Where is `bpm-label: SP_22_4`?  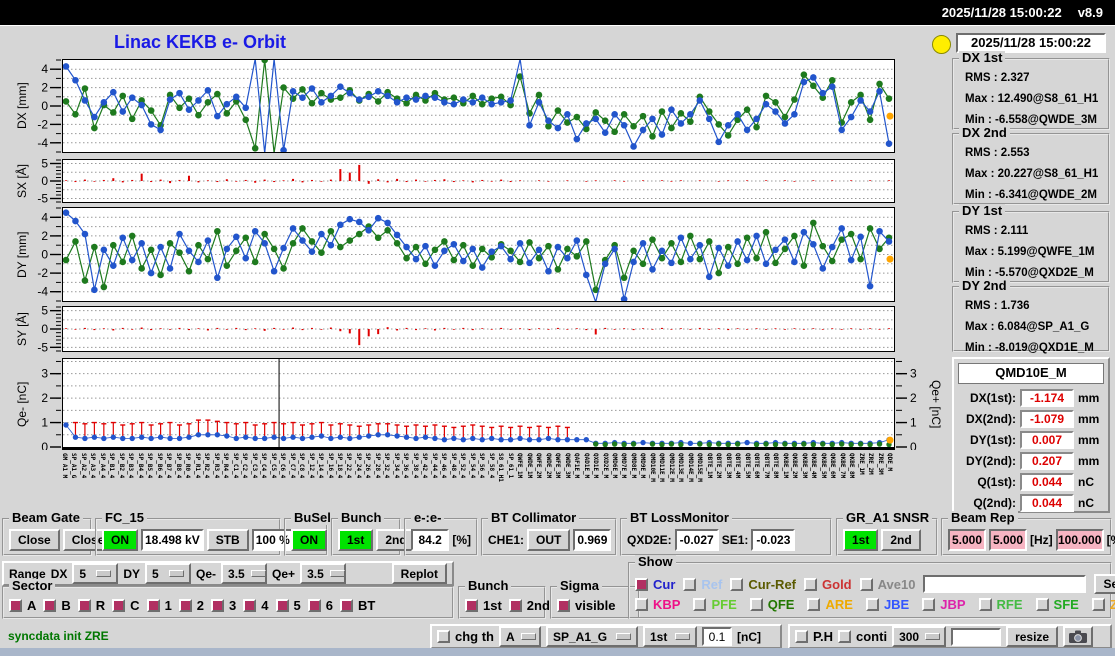
bpm-label: SP_22_4 is located at coordinates (349, 466).